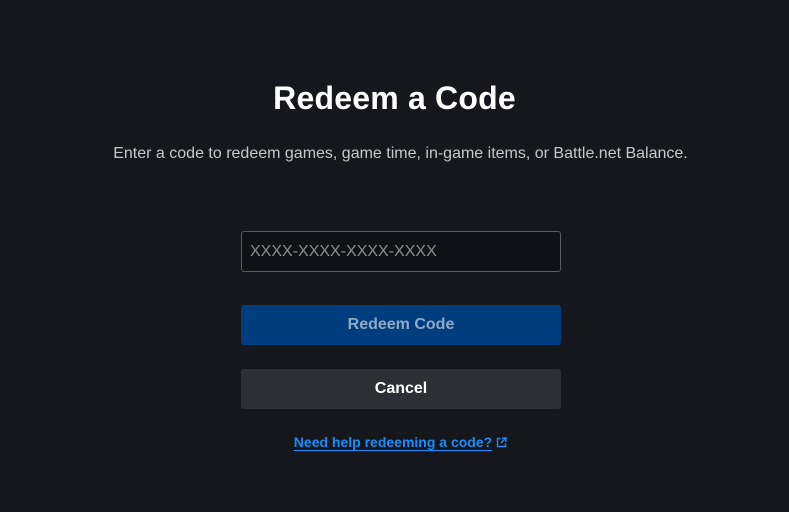  Describe the element at coordinates (401, 389) in the screenshot. I see `cancel-button: Cancel` at that location.